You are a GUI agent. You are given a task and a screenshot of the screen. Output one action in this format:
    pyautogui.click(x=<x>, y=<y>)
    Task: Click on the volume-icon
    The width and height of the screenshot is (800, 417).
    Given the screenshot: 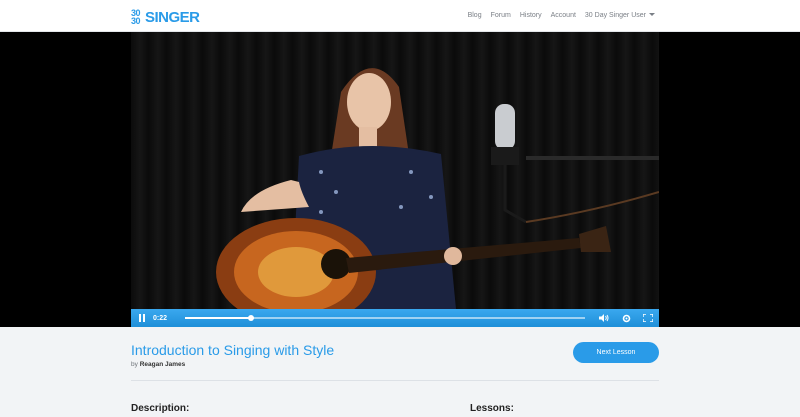 What is the action you would take?
    pyautogui.click(x=604, y=318)
    